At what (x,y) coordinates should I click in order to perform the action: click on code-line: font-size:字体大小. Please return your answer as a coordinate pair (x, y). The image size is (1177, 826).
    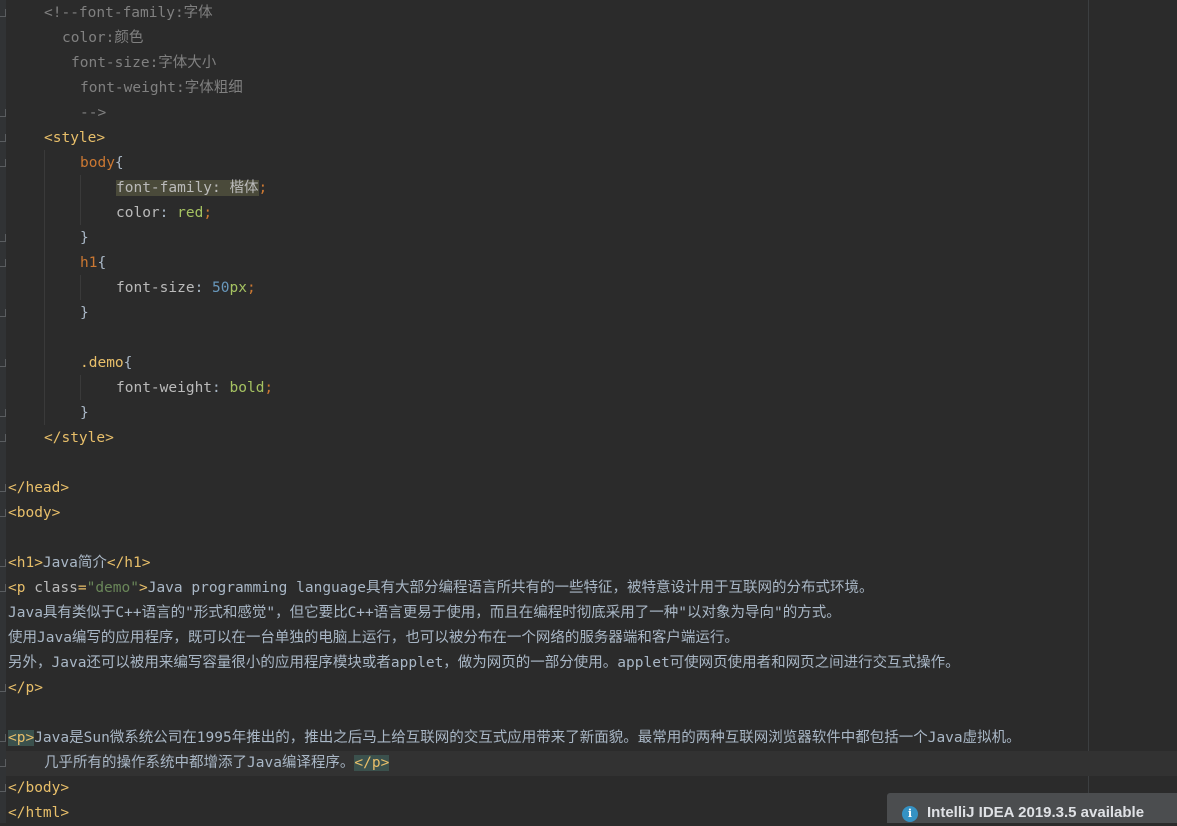
    Looking at the image, I should click on (143, 63).